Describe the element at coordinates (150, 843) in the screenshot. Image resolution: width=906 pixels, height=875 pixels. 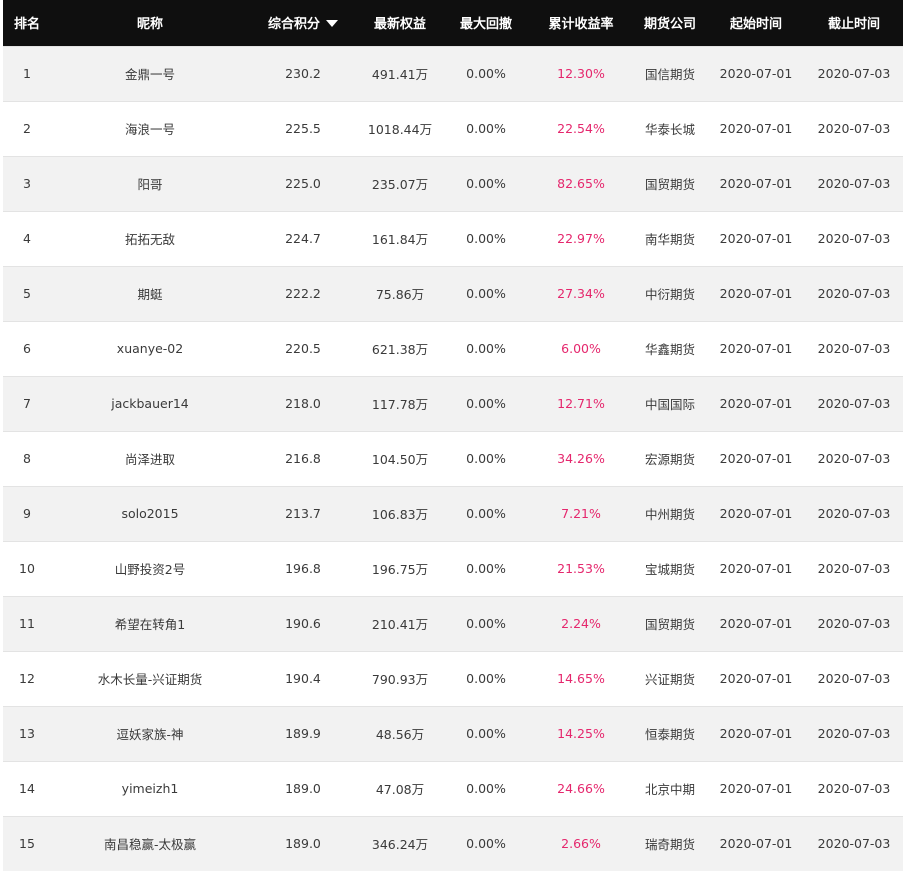
I see `cell-nickname: 南昌稳赢-太极赢` at that location.